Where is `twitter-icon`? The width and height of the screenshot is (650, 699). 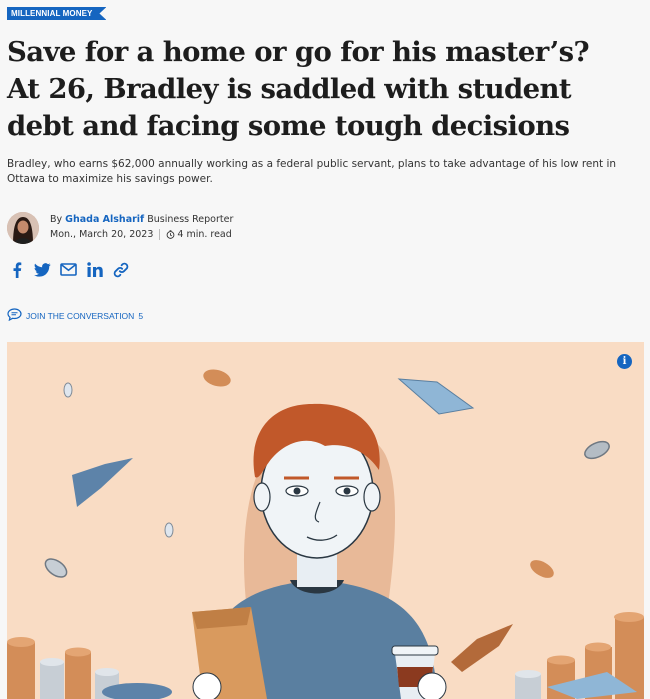 twitter-icon is located at coordinates (42, 269).